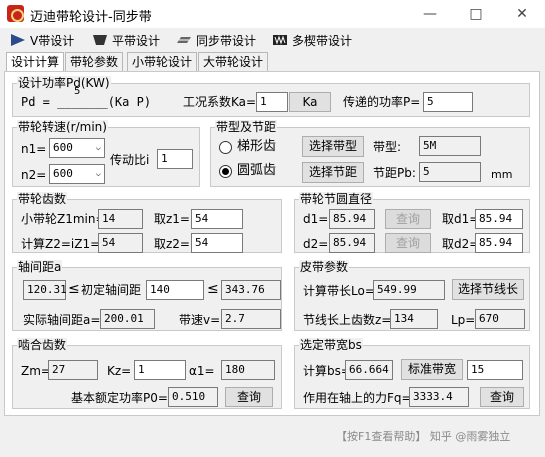 This screenshot has height=457, width=545. I want to click on tab-small-pulley: 小带轮设计, so click(162, 61).